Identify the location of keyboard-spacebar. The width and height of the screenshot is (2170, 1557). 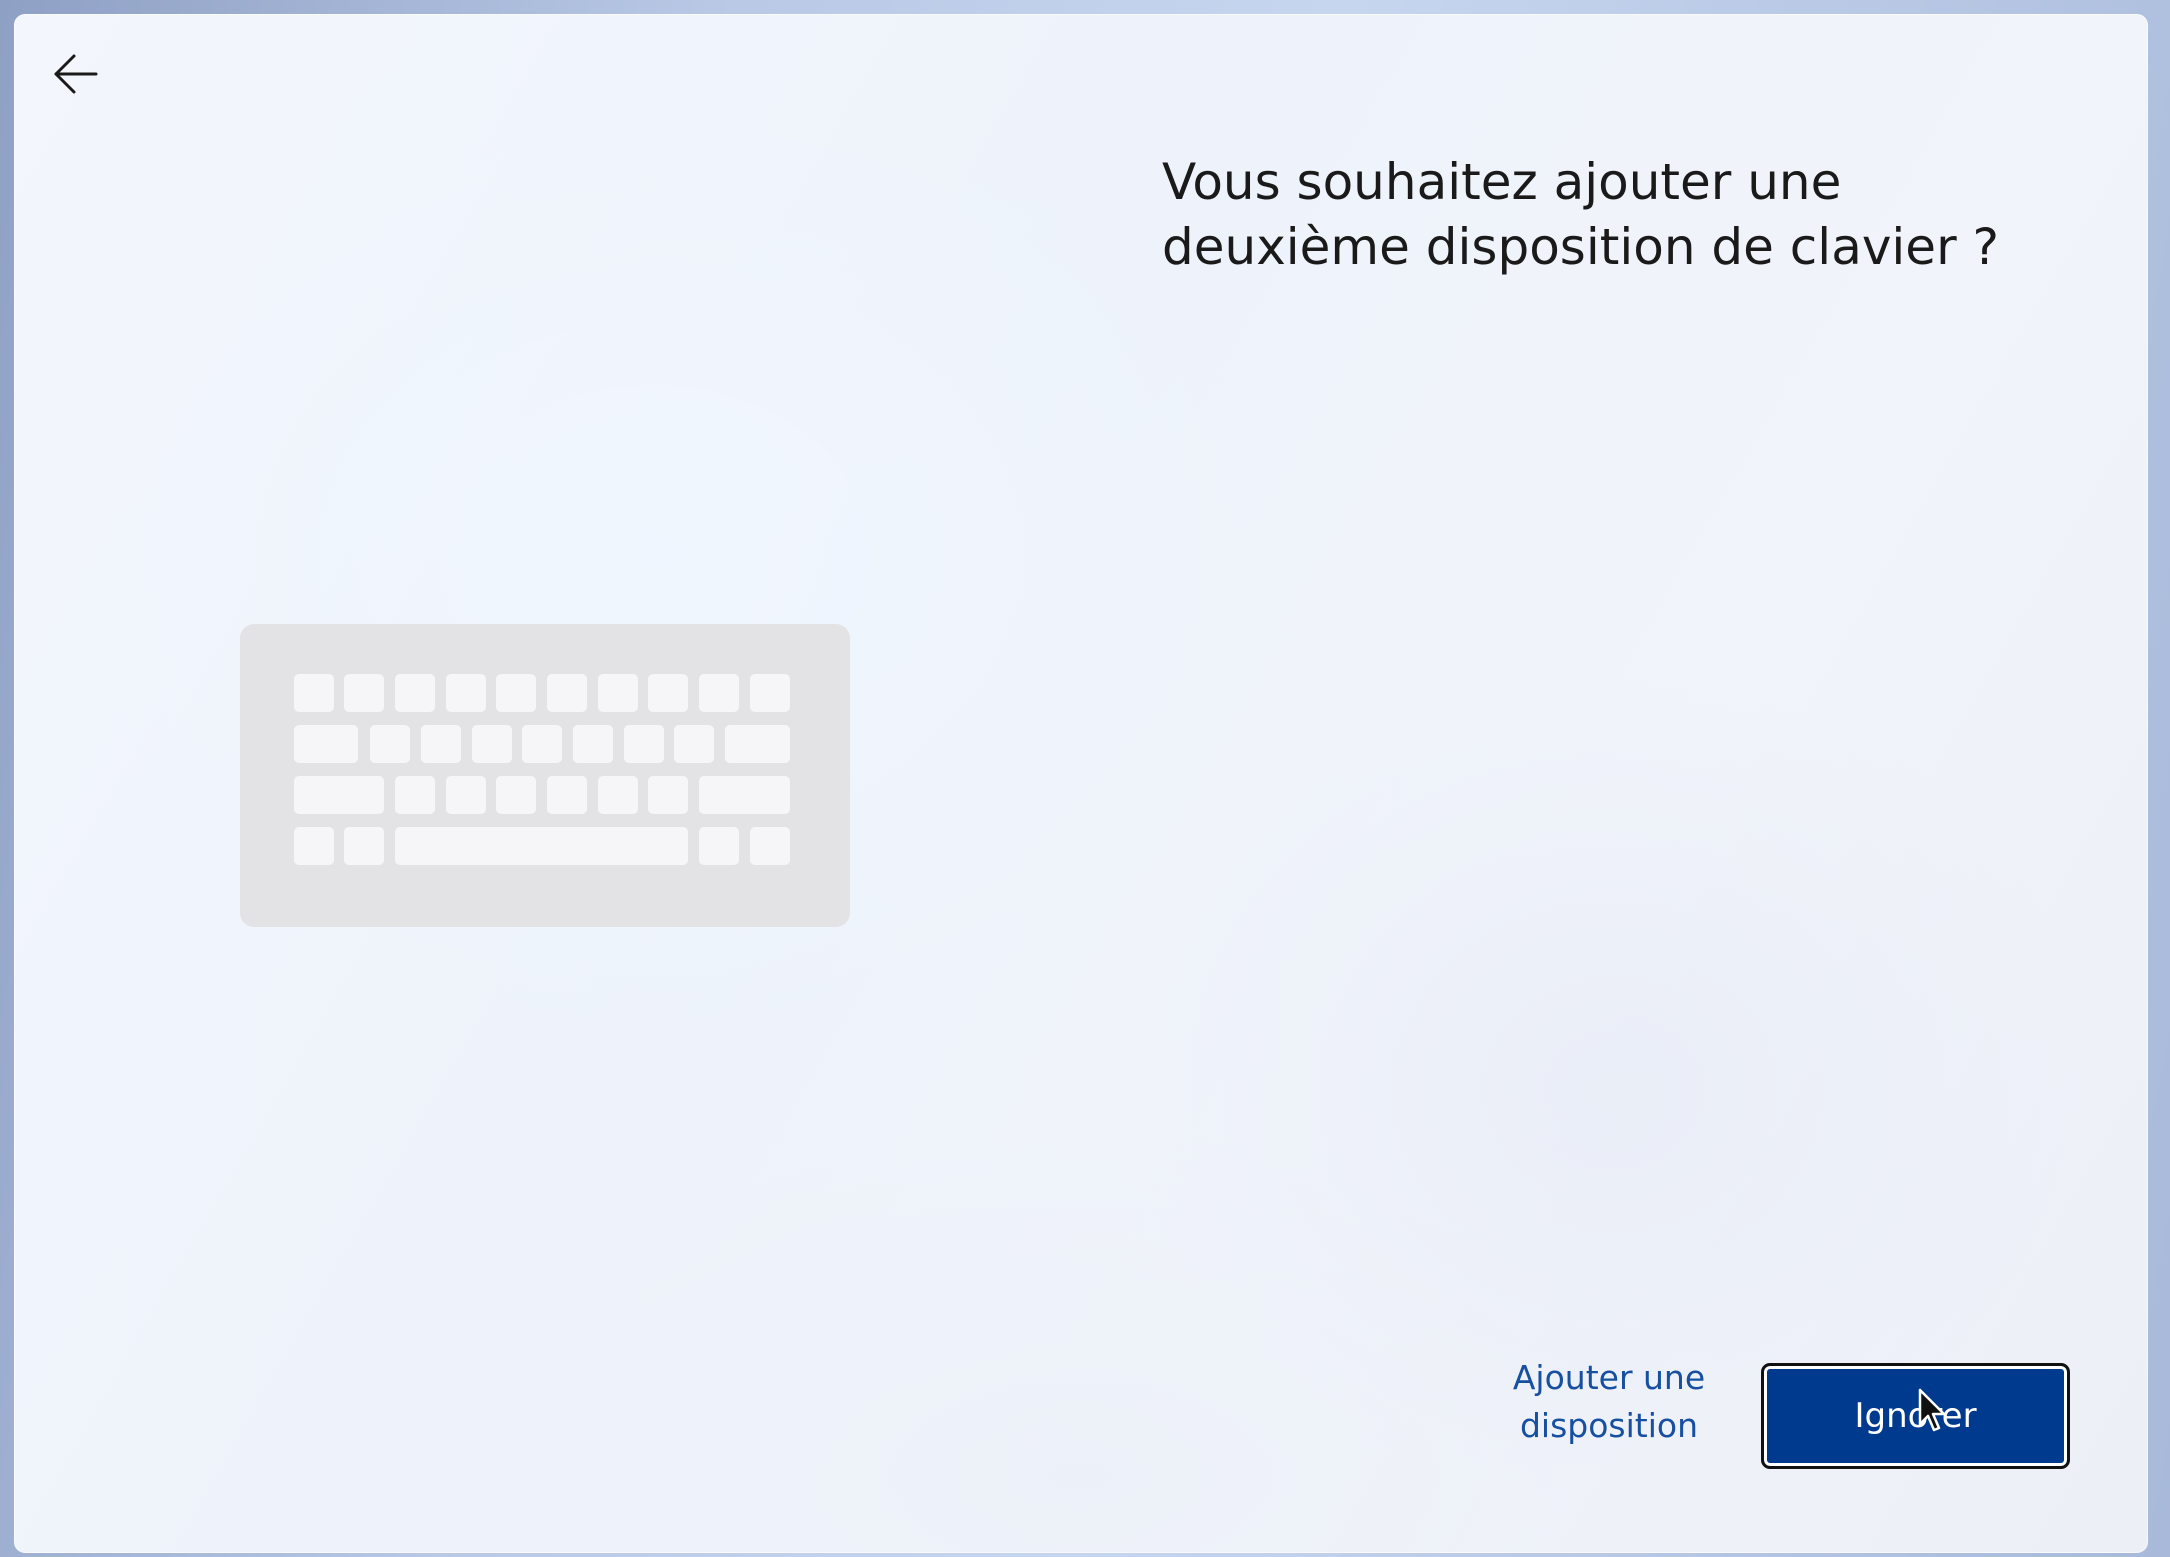
(541, 846).